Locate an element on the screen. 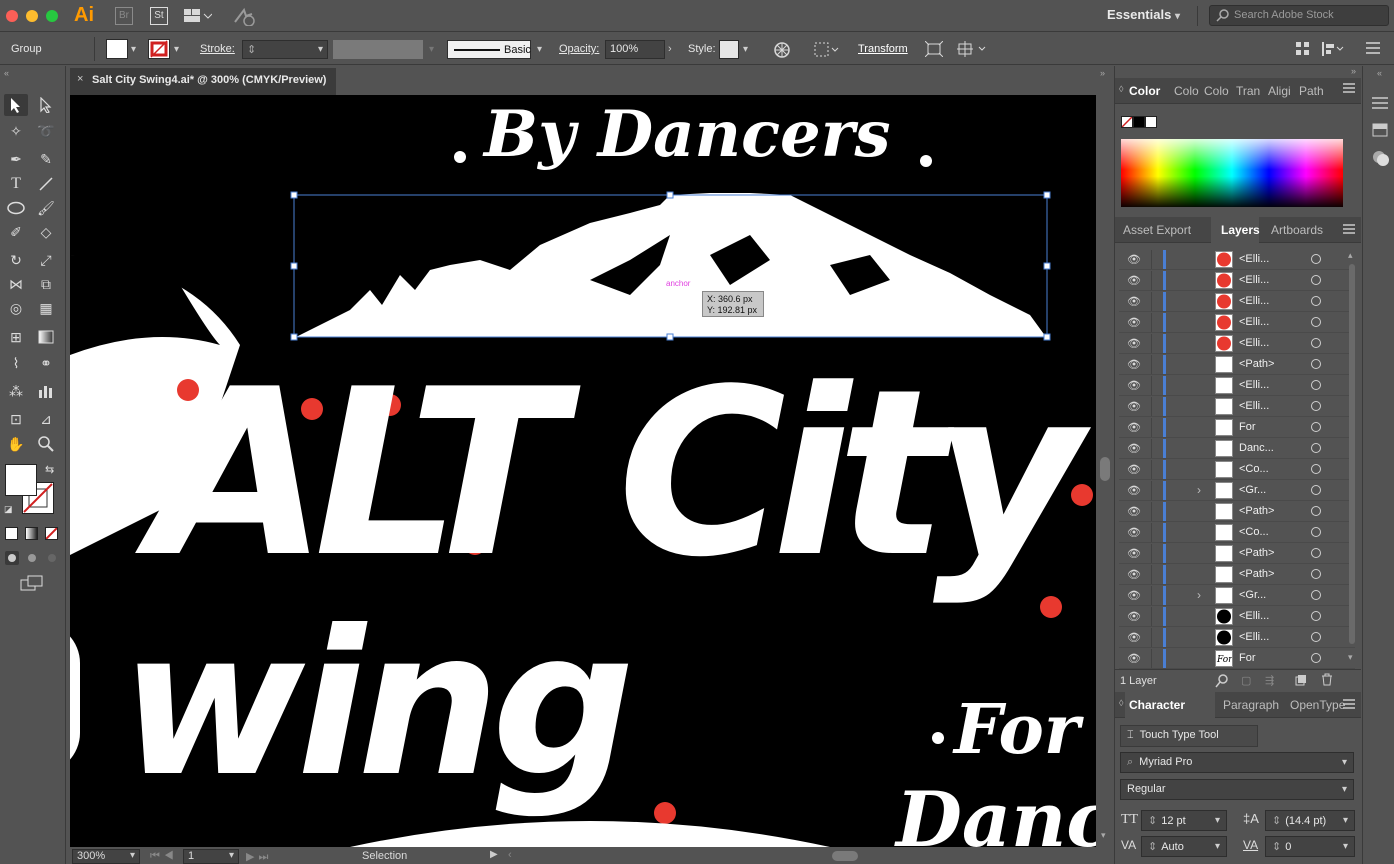 This screenshot has height=864, width=1394. distribute-icon is located at coordinates (1333, 50).